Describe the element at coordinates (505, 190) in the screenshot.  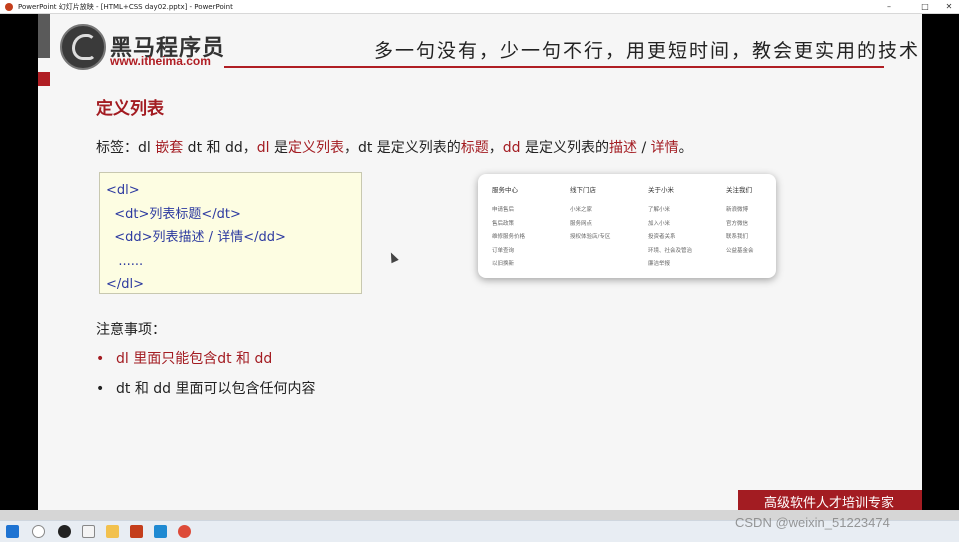
I see `footer-column-heading: 服务中心` at that location.